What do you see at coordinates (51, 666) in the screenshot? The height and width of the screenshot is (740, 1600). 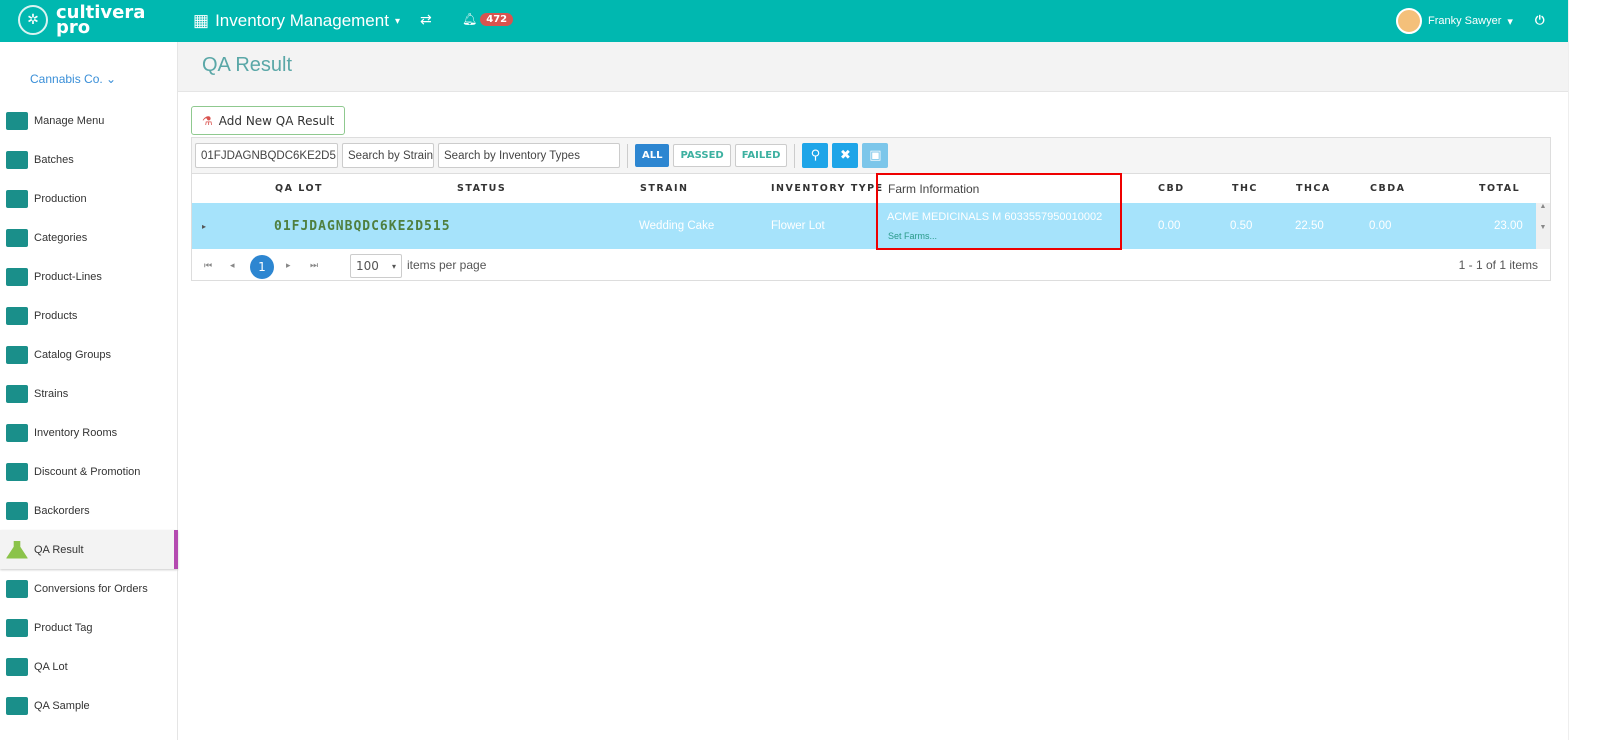 I see `sidebar-item-label: QA Lot` at bounding box center [51, 666].